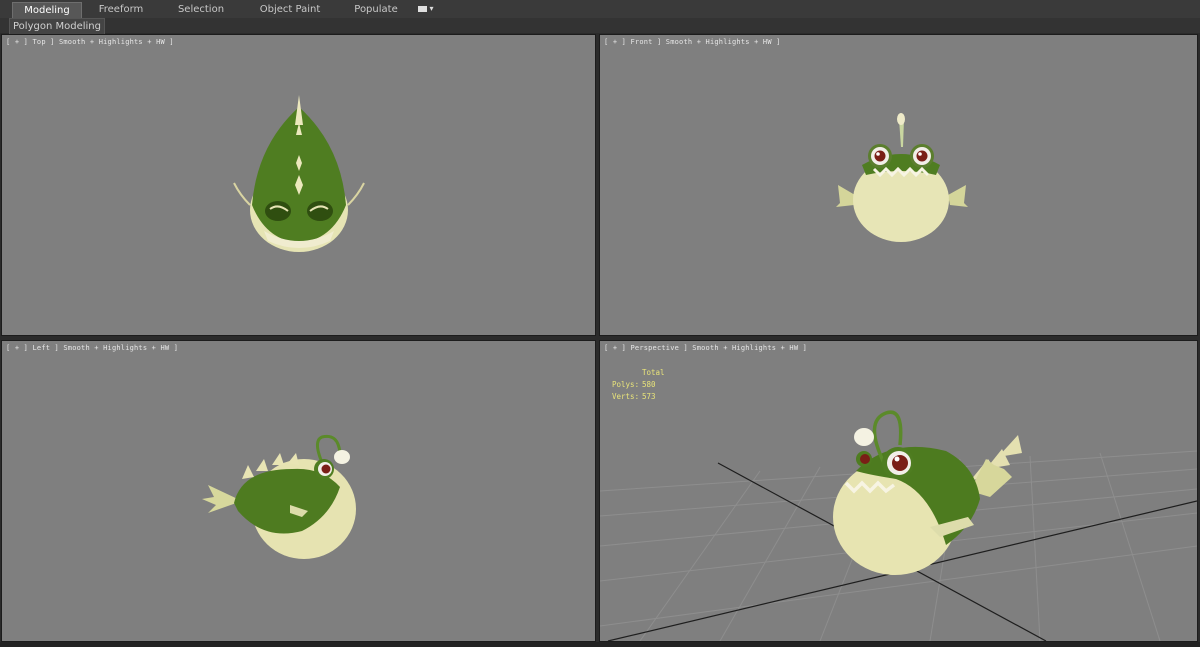 The height and width of the screenshot is (647, 1200). I want to click on stats-verts-row: Verts: 573, so click(638, 397).